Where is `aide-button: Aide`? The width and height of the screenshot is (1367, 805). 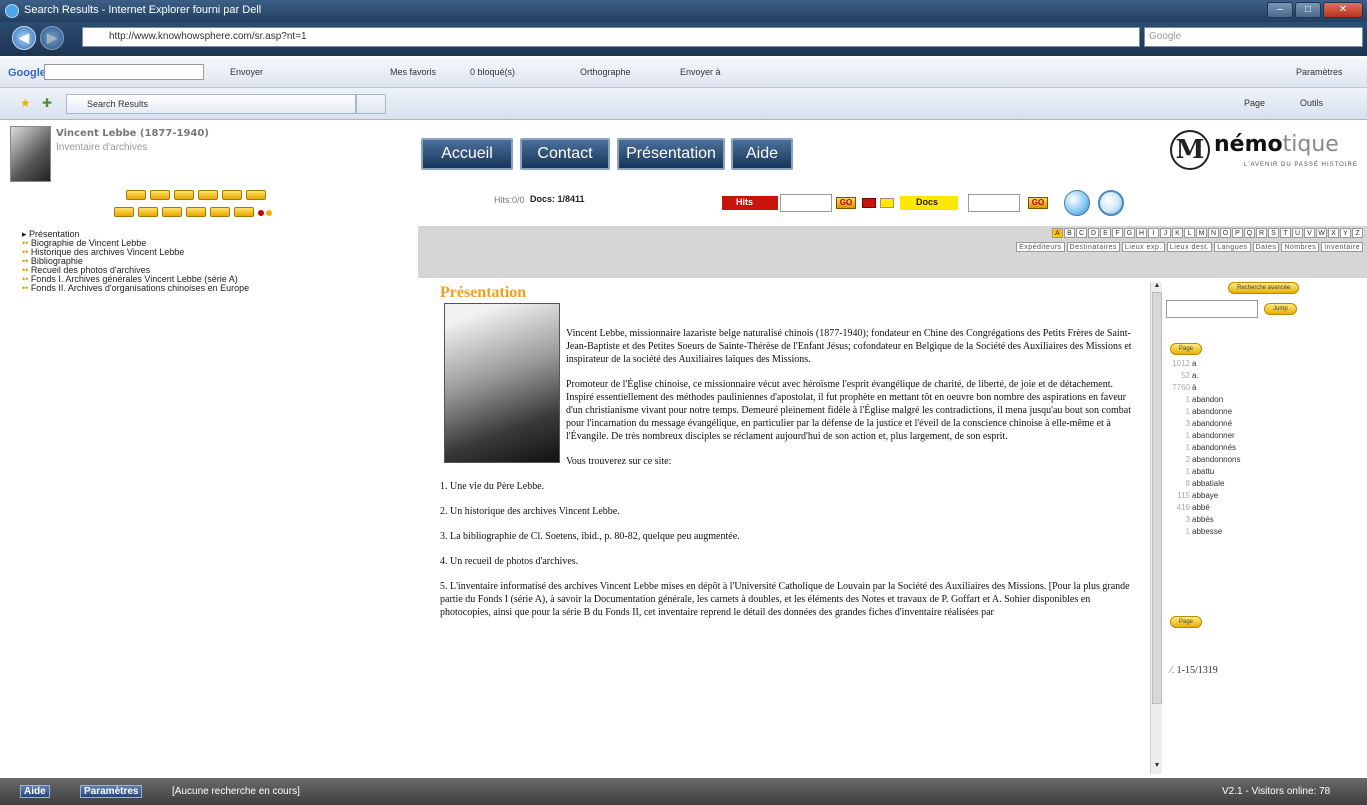 aide-button: Aide is located at coordinates (762, 154).